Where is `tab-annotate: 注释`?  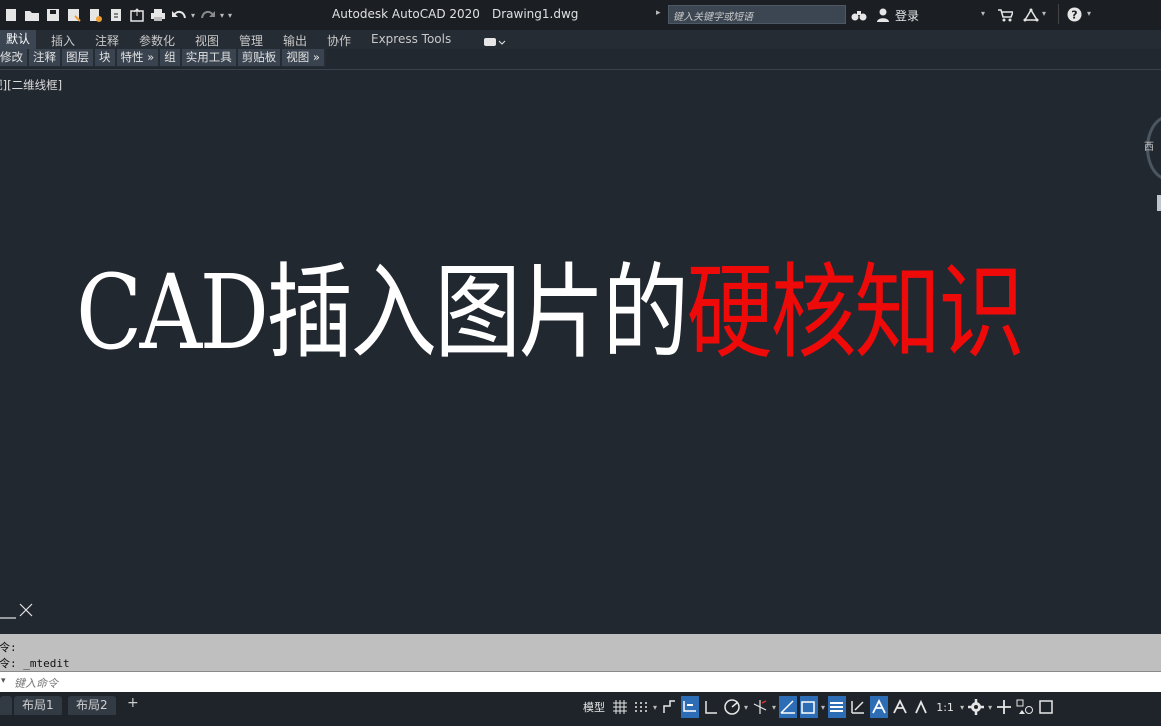 tab-annotate: 注释 is located at coordinates (107, 40).